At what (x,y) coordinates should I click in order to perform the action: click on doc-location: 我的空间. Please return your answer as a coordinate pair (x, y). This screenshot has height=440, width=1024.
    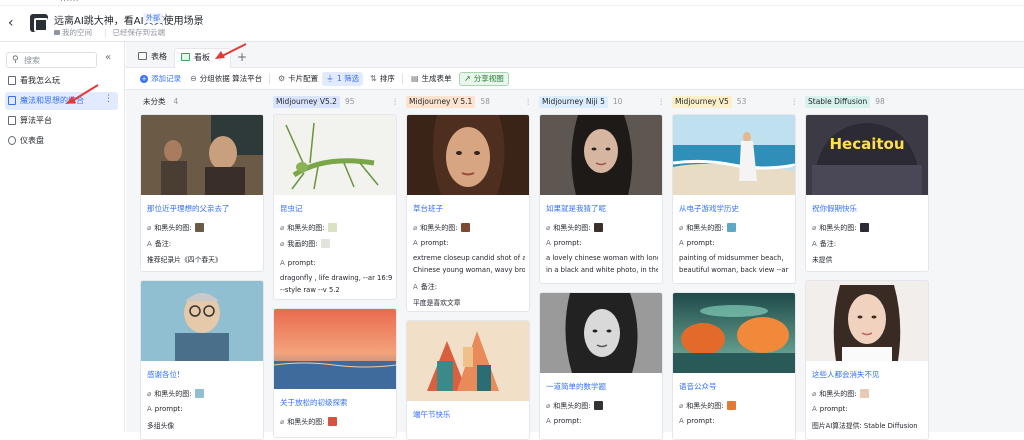
    Looking at the image, I should click on (73, 32).